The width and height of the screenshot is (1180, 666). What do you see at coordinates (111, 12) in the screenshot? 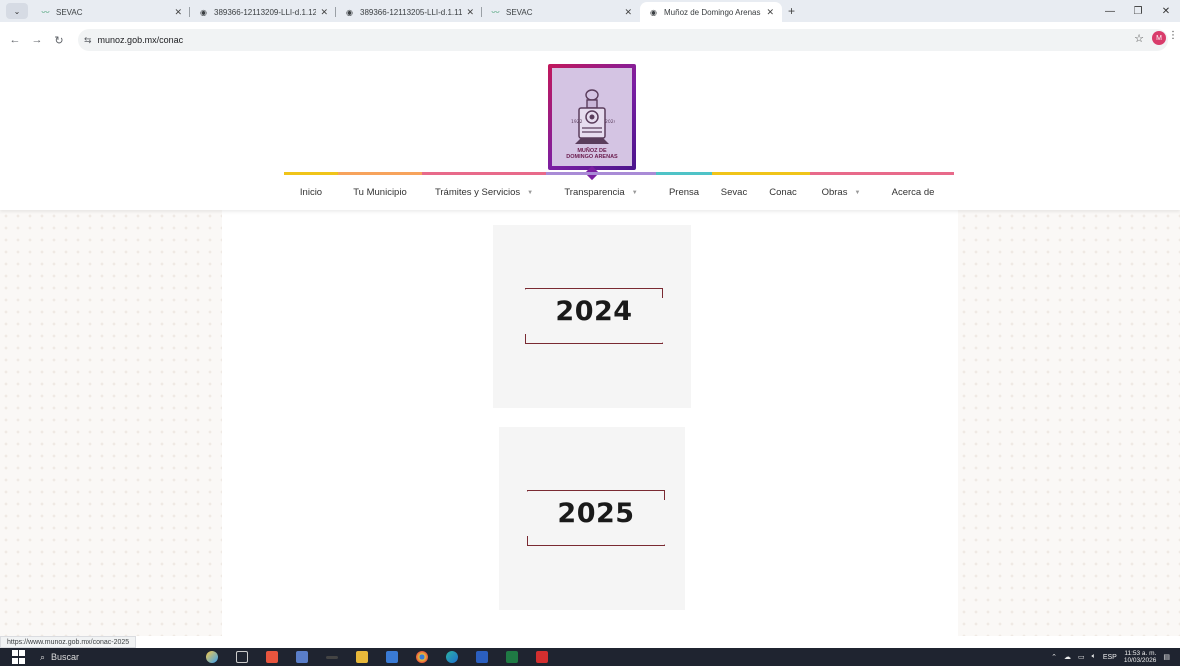
I see `browser-tab-sevac-1: 〰 SEVAC ✕` at bounding box center [111, 12].